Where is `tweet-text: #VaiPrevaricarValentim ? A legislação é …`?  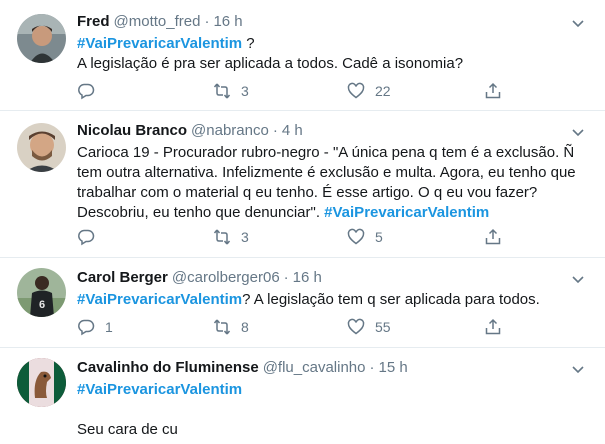 tweet-text: #VaiPrevaricarValentim ? A legislação é … is located at coordinates (332, 54).